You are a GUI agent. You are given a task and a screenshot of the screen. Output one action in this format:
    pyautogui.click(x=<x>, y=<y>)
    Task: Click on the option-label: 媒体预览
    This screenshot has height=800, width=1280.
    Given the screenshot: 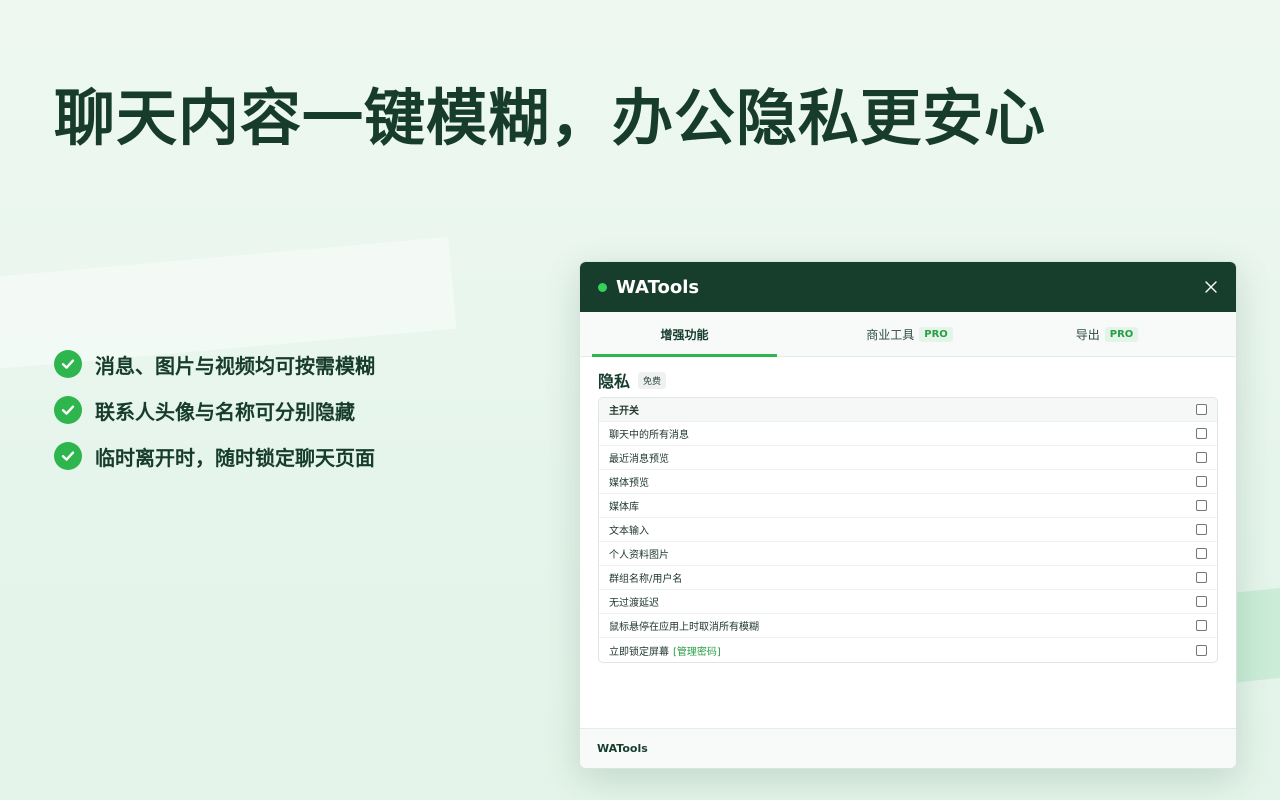 What is the action you would take?
    pyautogui.click(x=629, y=483)
    